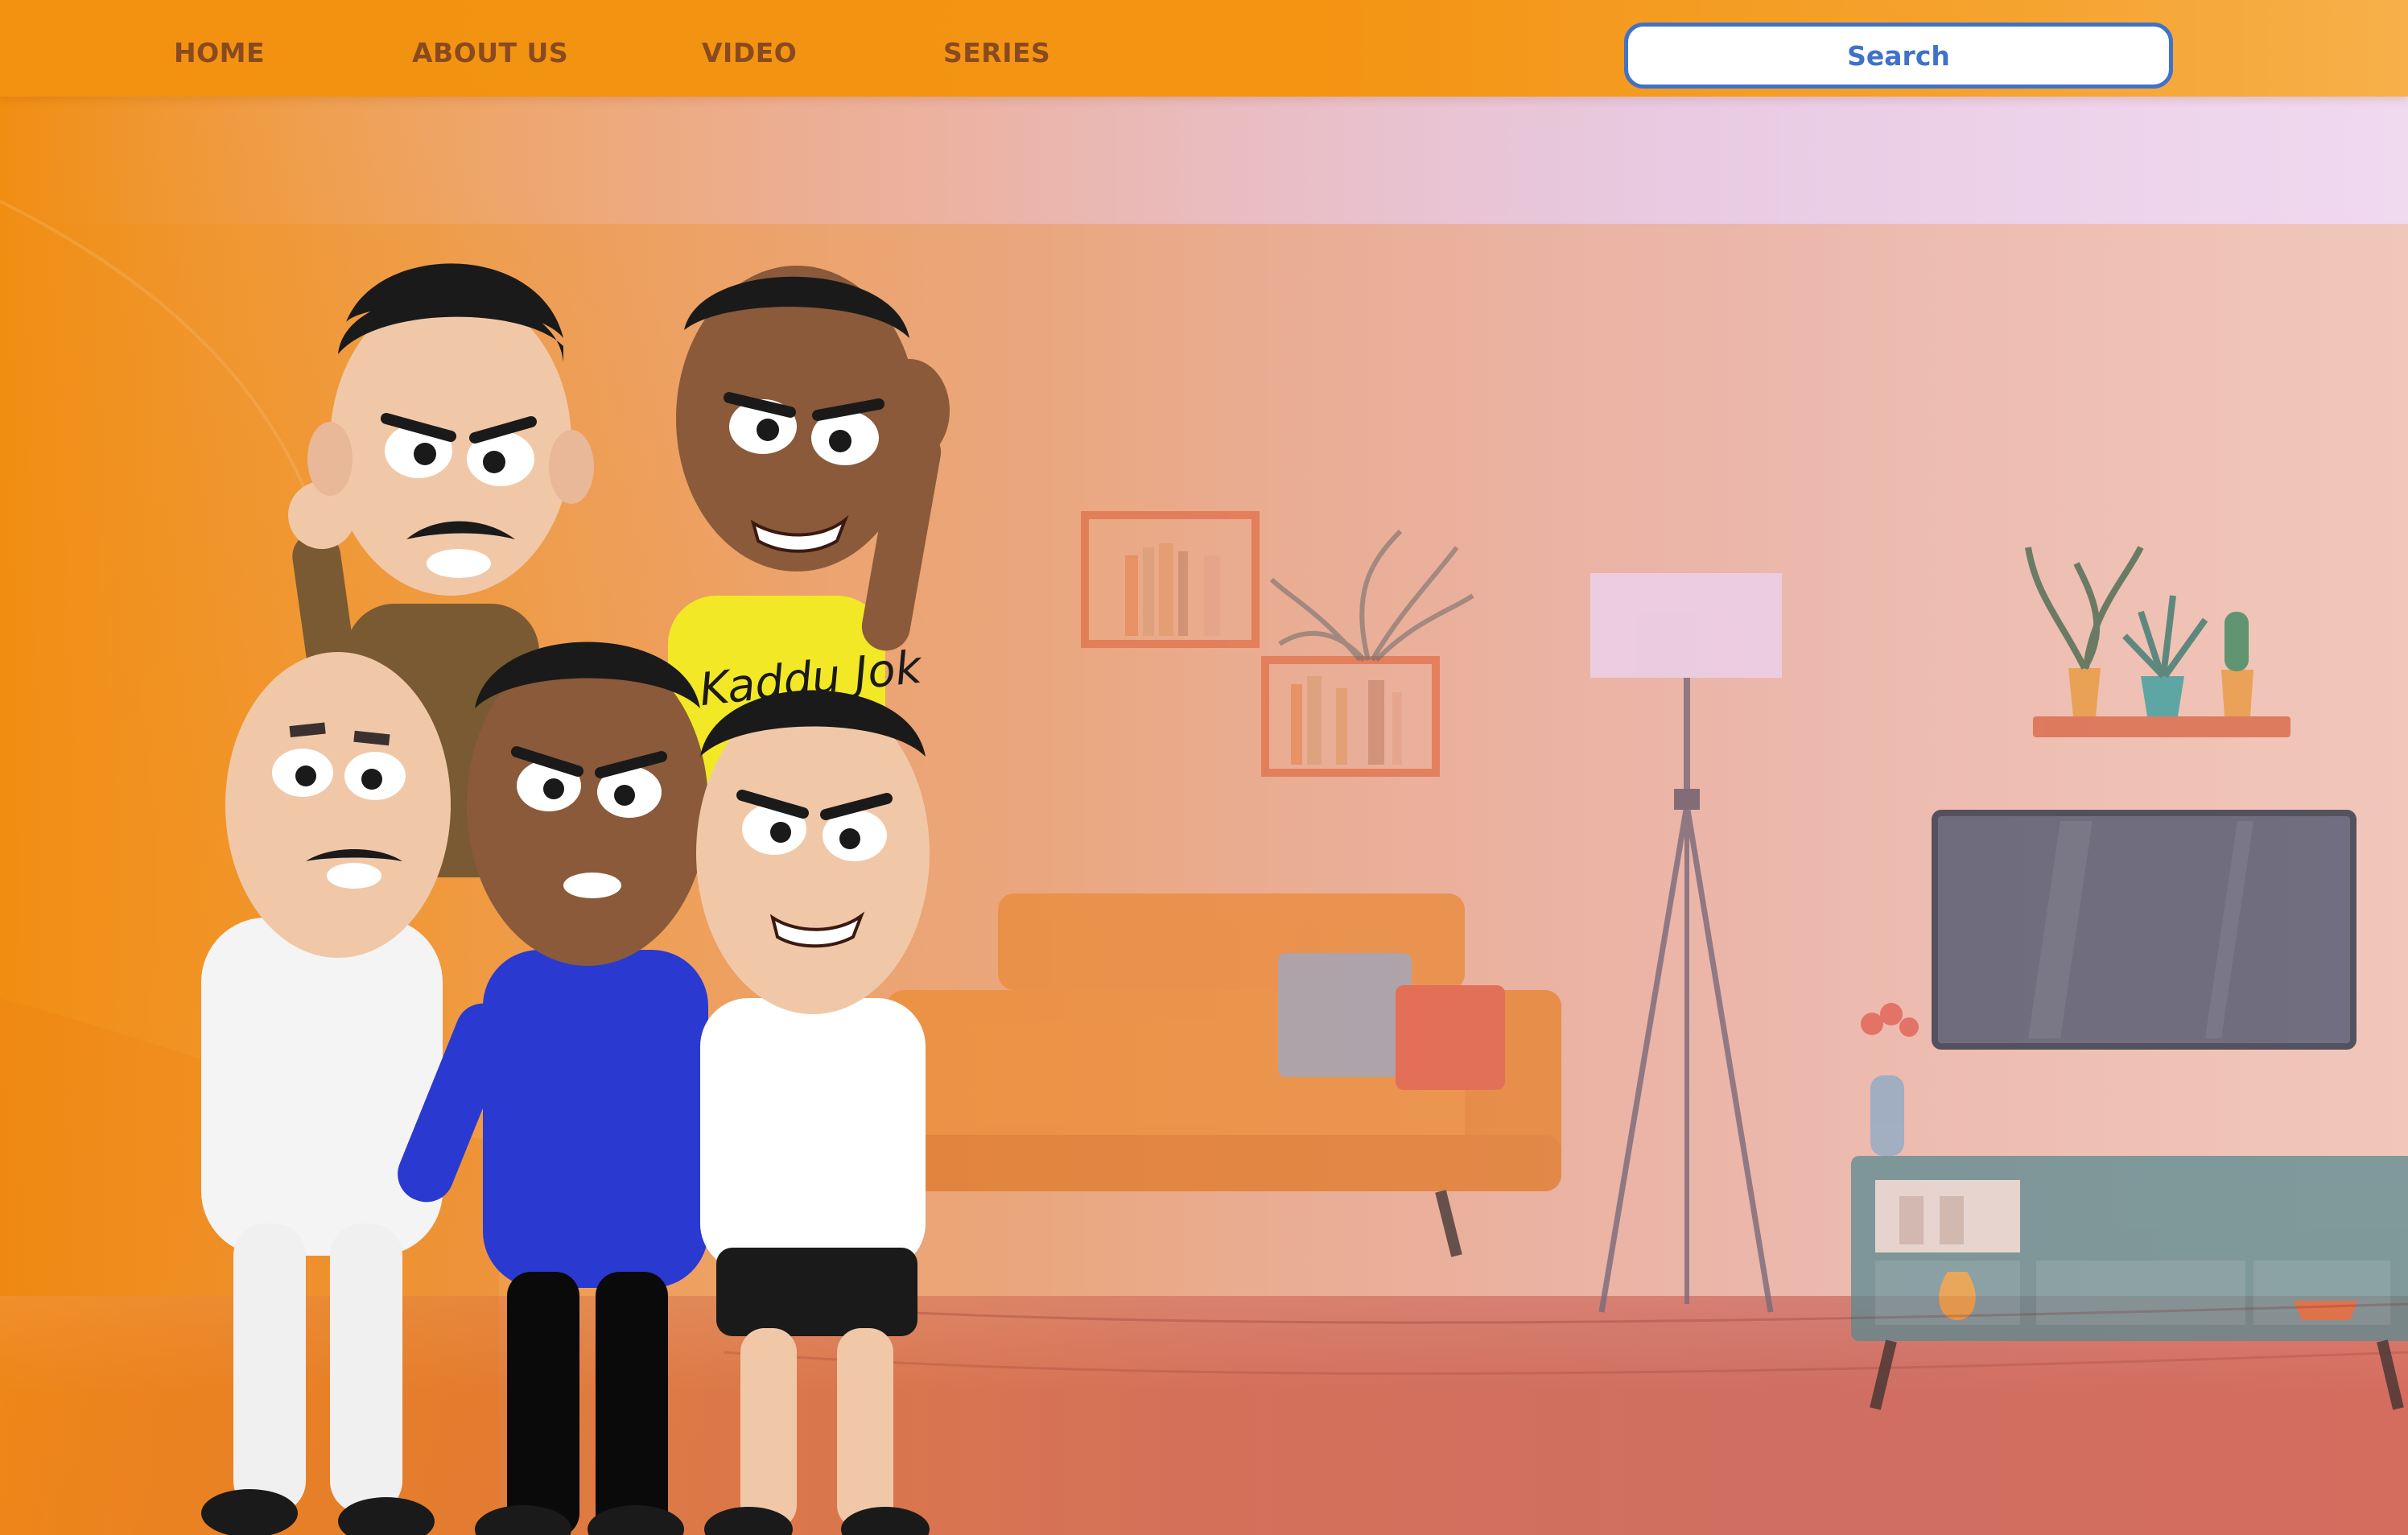  I want to click on top-navigation-bar: HOME ABOUT US VIDEO SERIES, so click(1204, 48).